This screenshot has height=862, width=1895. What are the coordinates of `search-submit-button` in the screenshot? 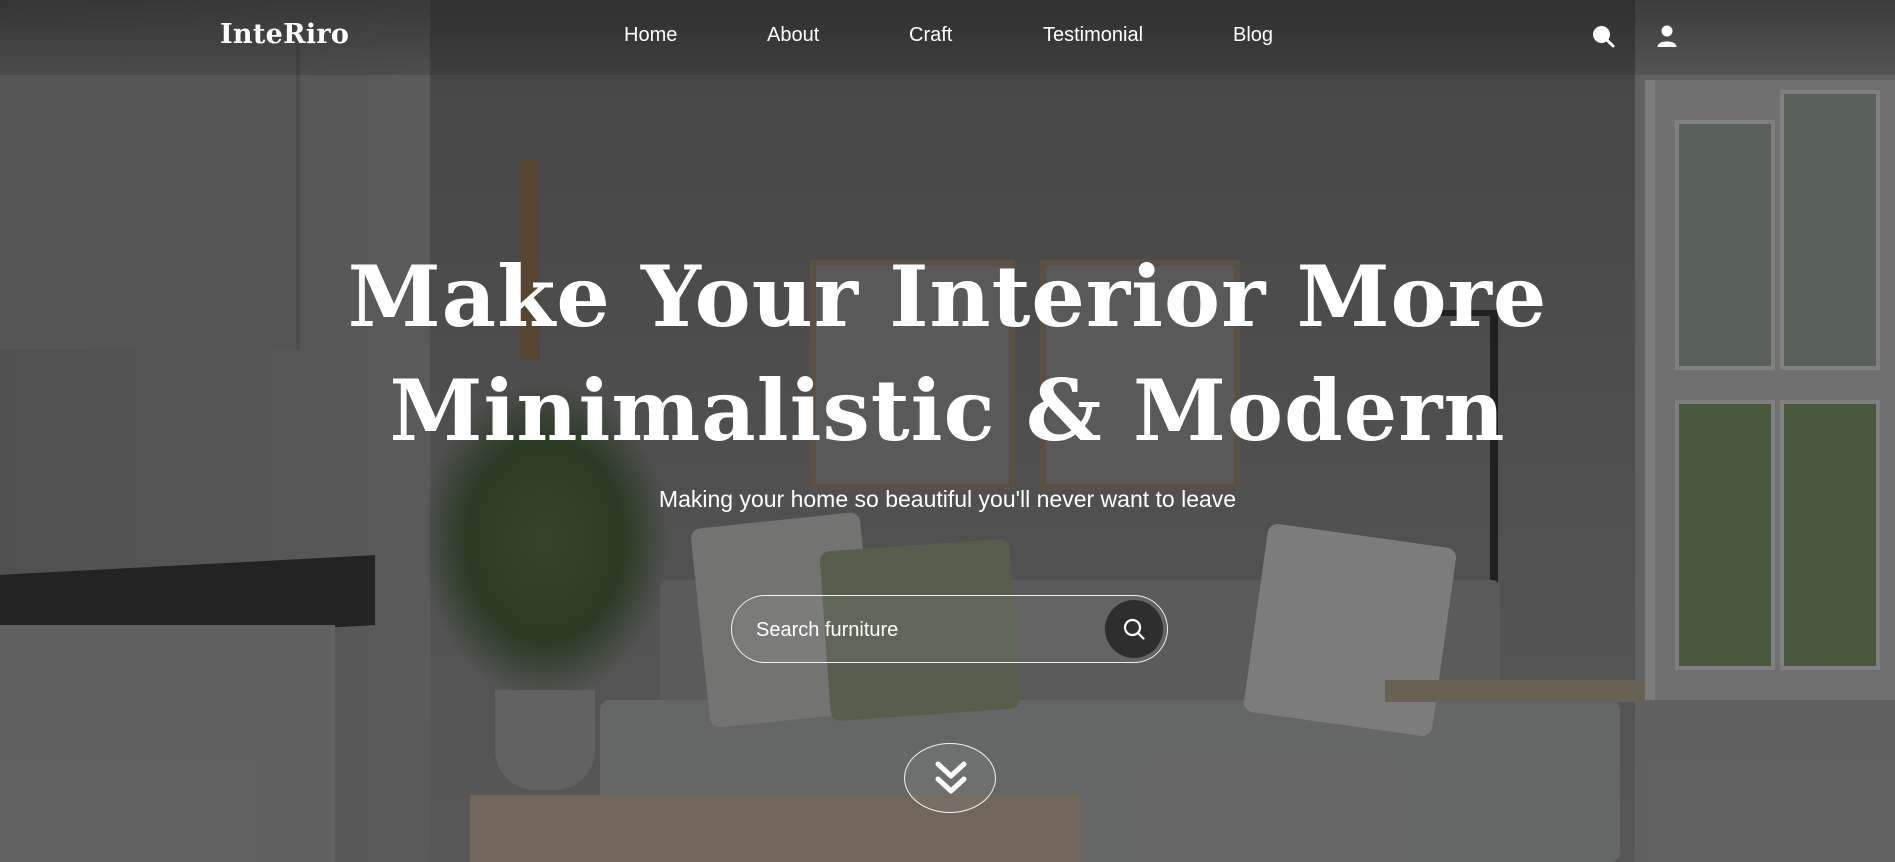 It's located at (1134, 629).